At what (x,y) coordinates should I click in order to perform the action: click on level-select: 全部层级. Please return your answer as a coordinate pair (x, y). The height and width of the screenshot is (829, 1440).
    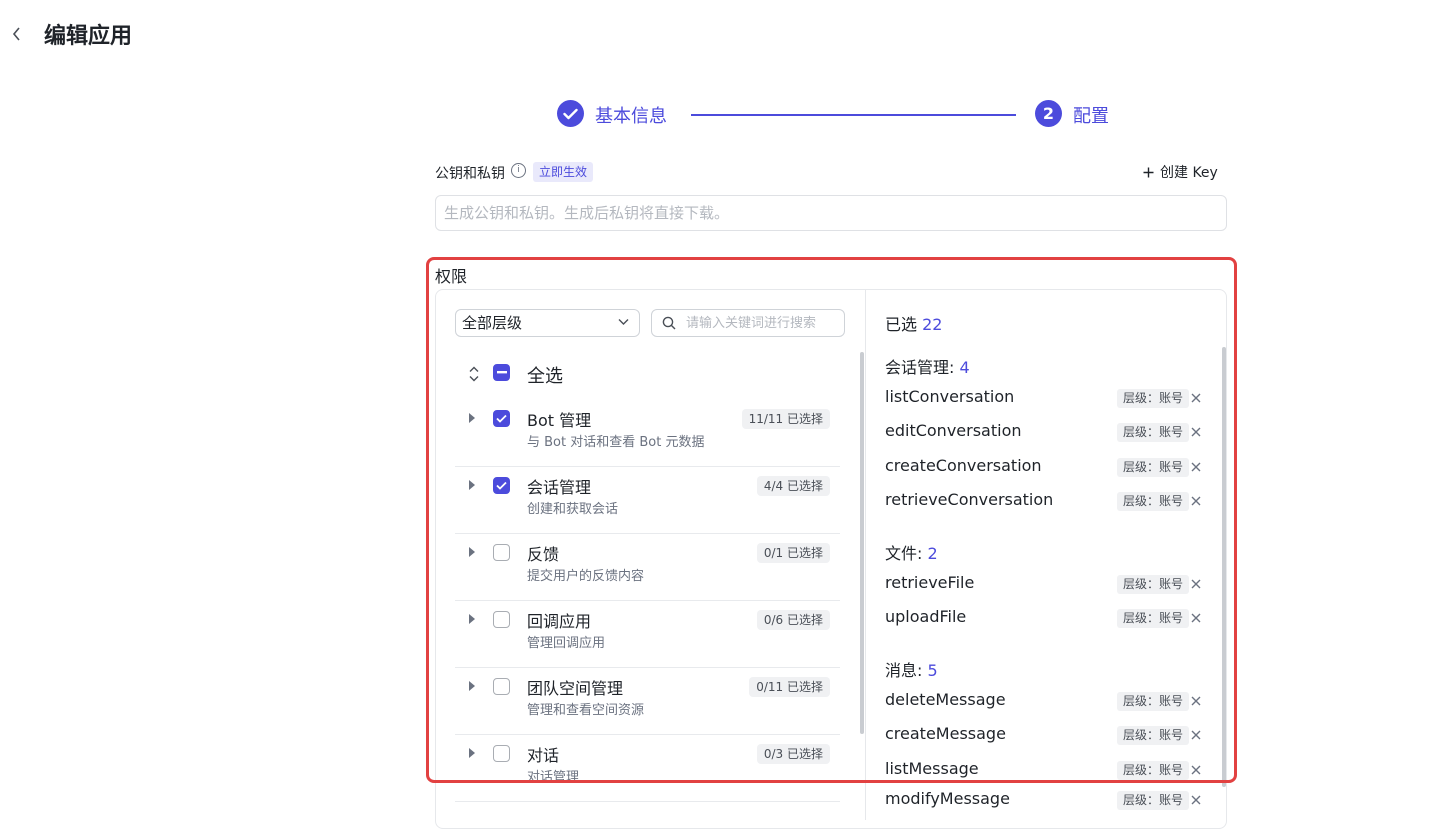
    Looking at the image, I should click on (547, 323).